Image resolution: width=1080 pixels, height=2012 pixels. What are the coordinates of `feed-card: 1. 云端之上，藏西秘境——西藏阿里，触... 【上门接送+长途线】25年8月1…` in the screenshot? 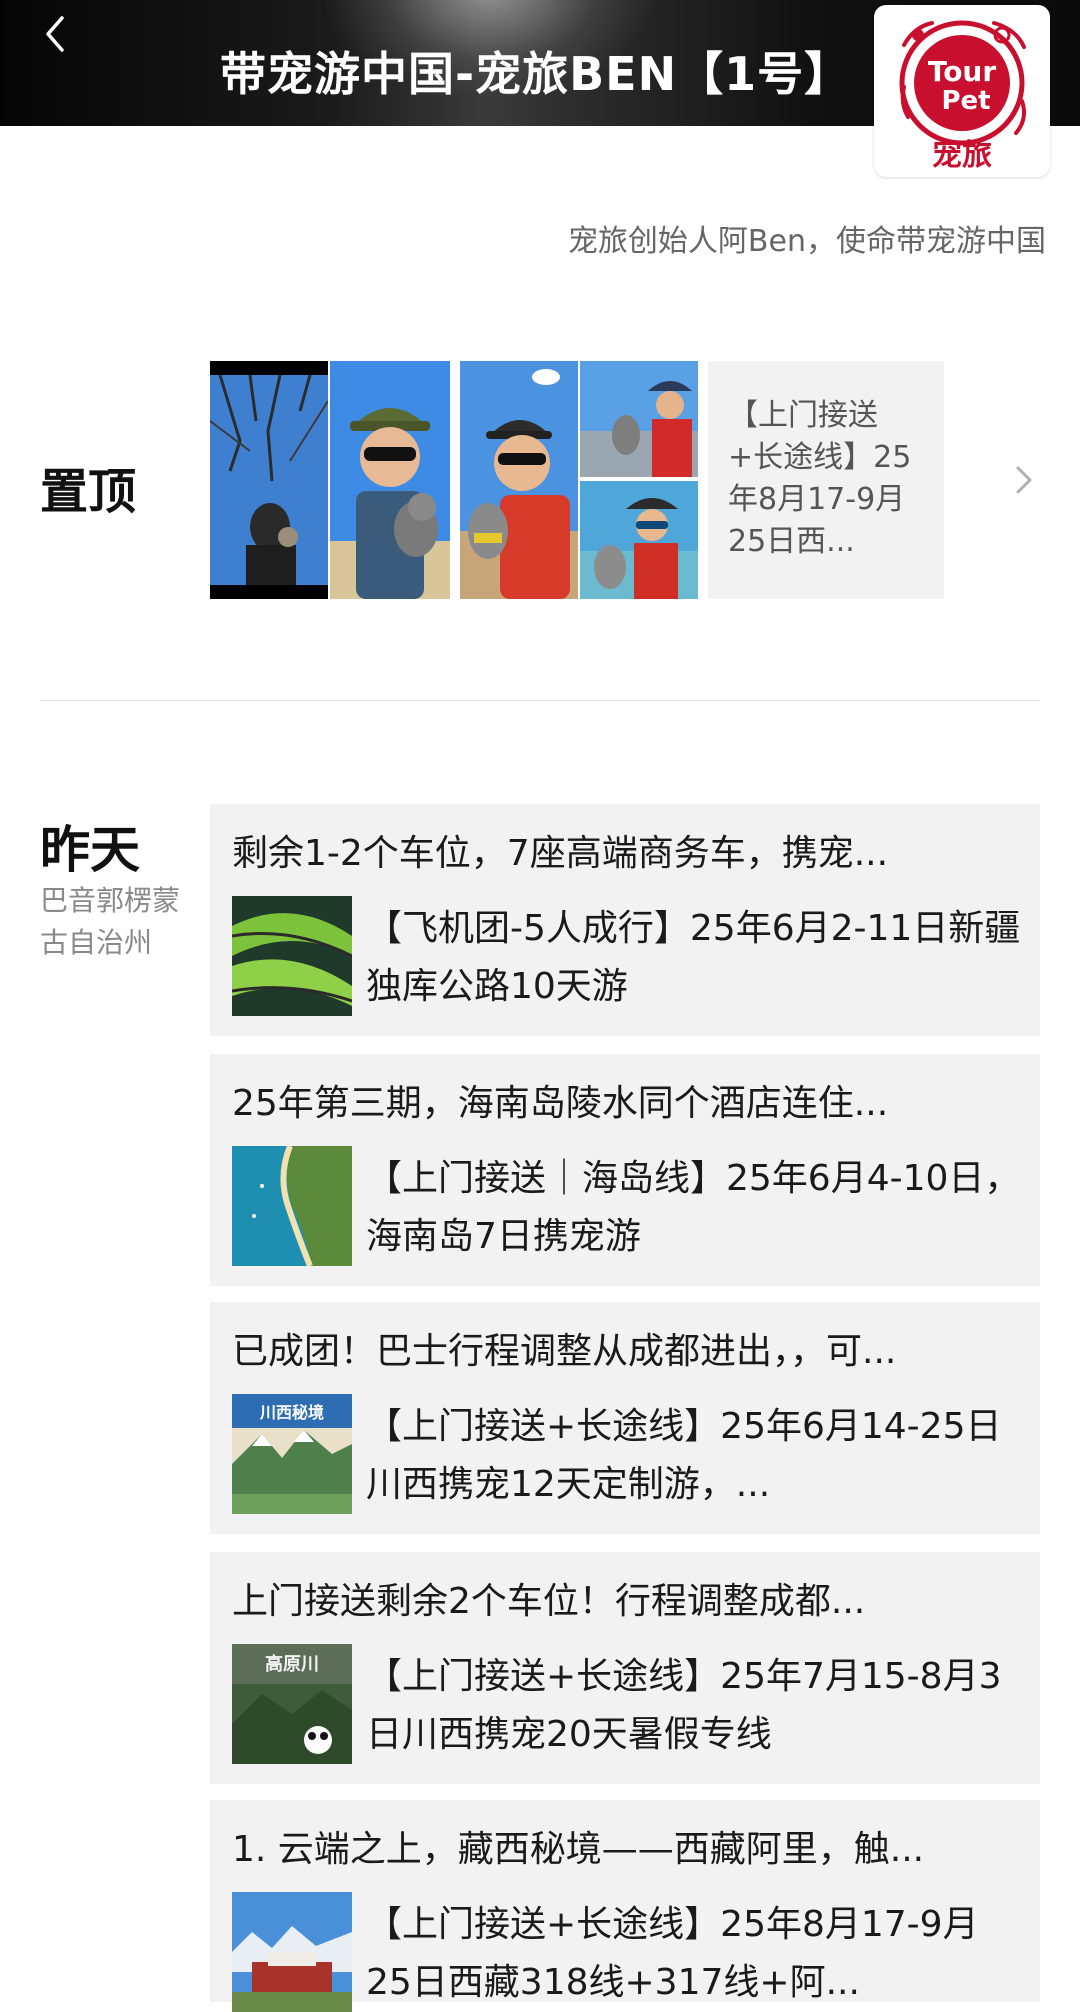 It's located at (625, 1906).